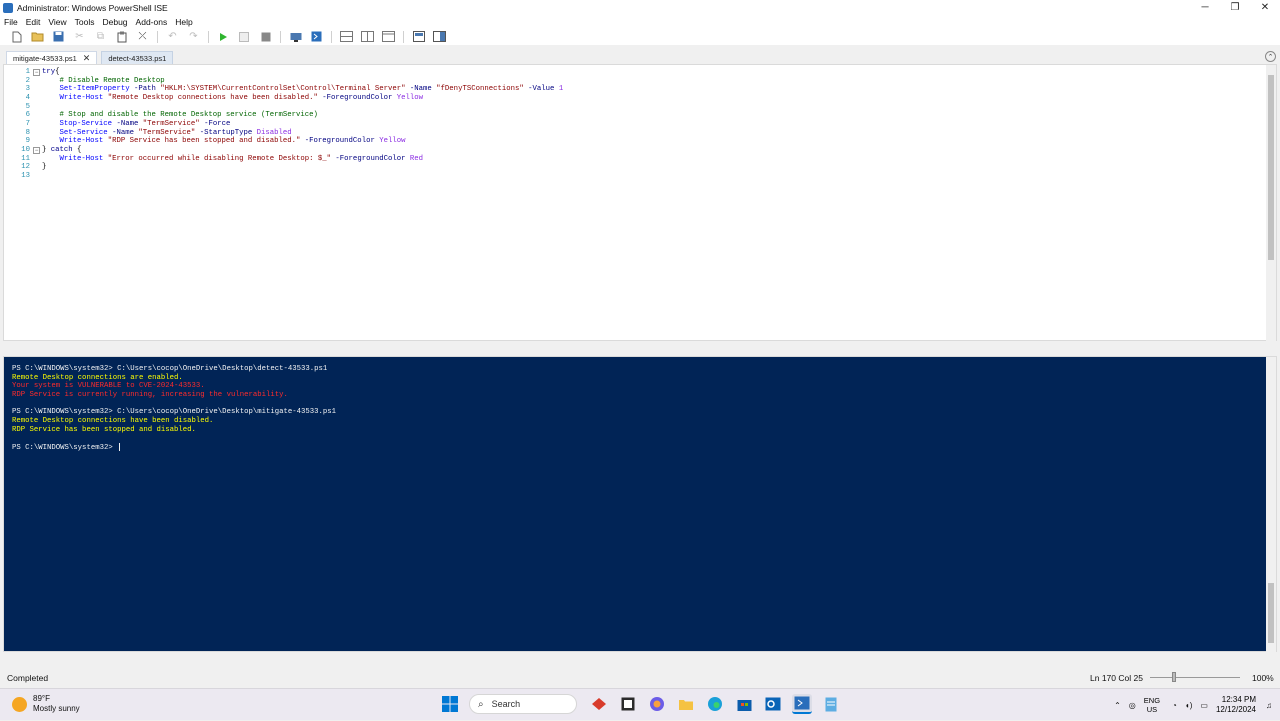  What do you see at coordinates (481, 704) in the screenshot?
I see `search-icon: ⌕` at bounding box center [481, 704].